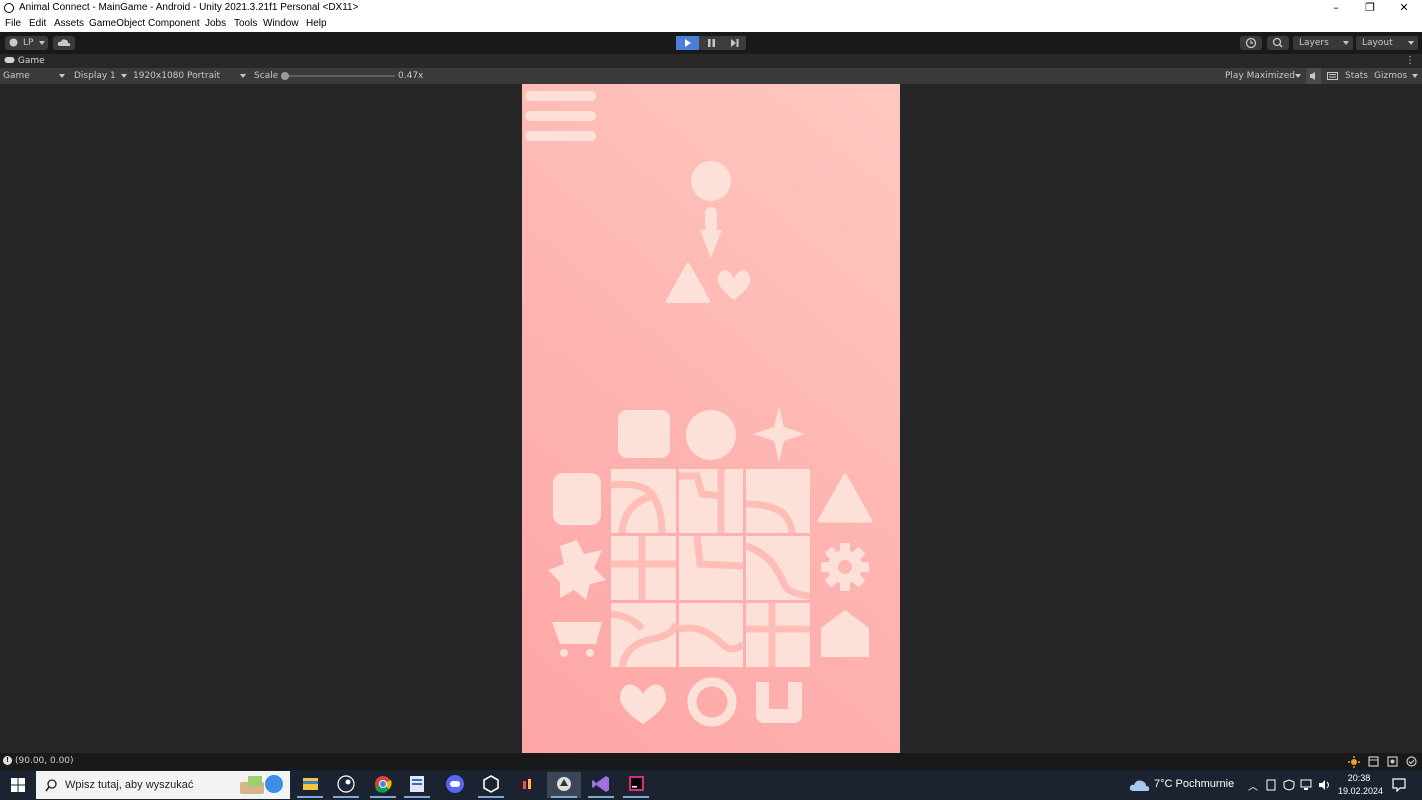  I want to click on tab-game: Game, so click(24, 61).